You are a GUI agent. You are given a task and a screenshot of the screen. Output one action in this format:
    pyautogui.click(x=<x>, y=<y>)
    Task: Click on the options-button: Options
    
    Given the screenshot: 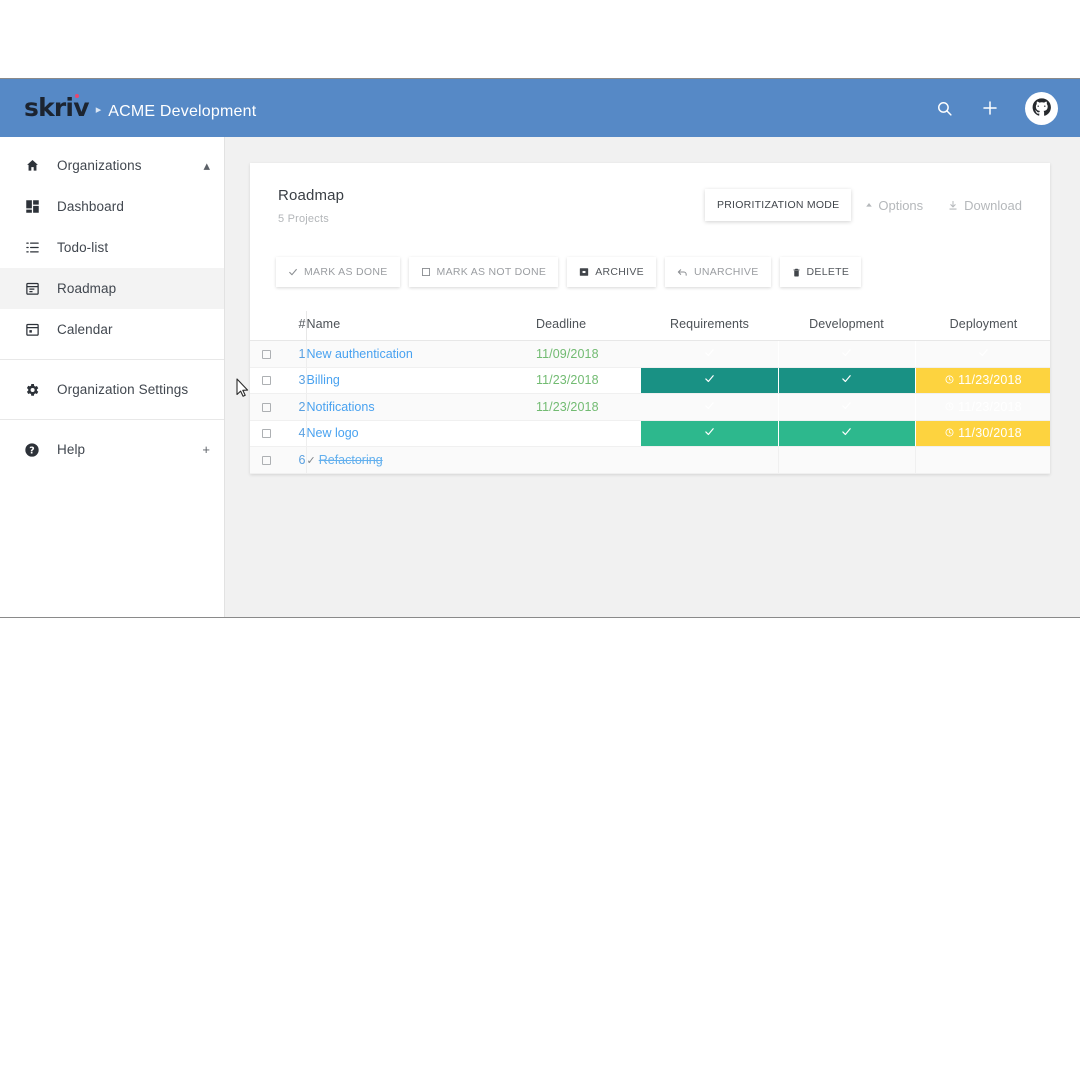 What is the action you would take?
    pyautogui.click(x=894, y=205)
    